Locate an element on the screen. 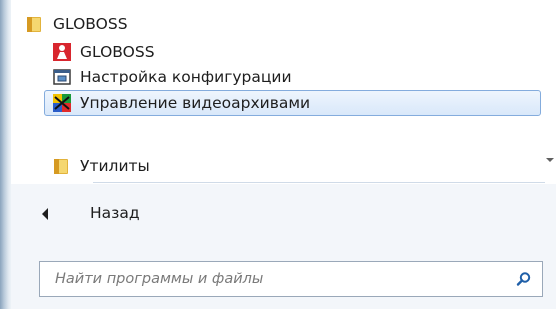 The image size is (556, 309). back-label: Назад is located at coordinates (115, 213).